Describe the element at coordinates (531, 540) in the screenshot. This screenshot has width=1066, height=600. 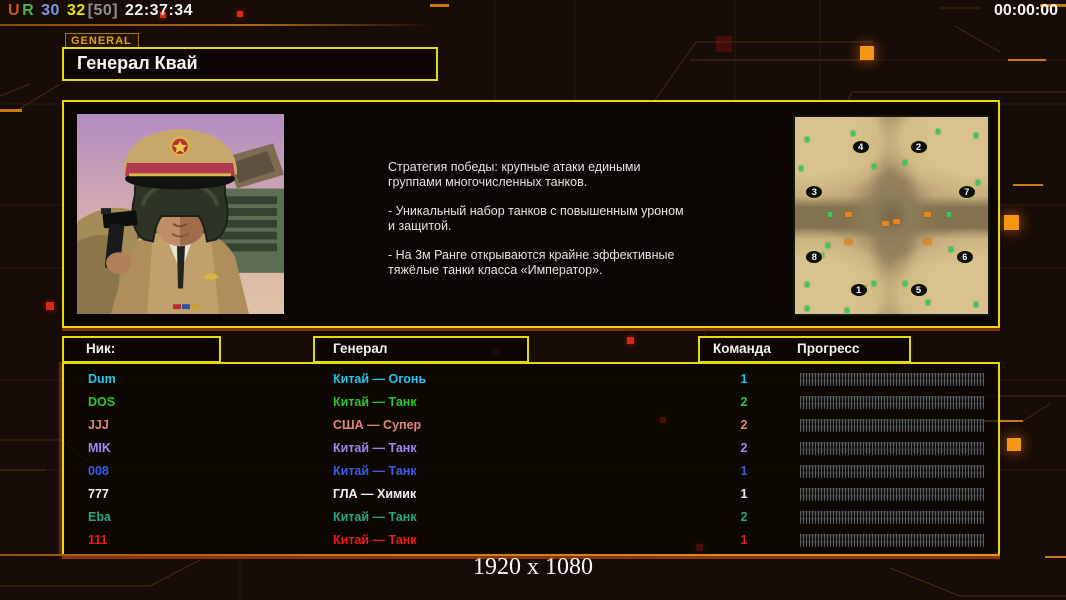
I see `player-row: 111 Китай — Танк 1` at that location.